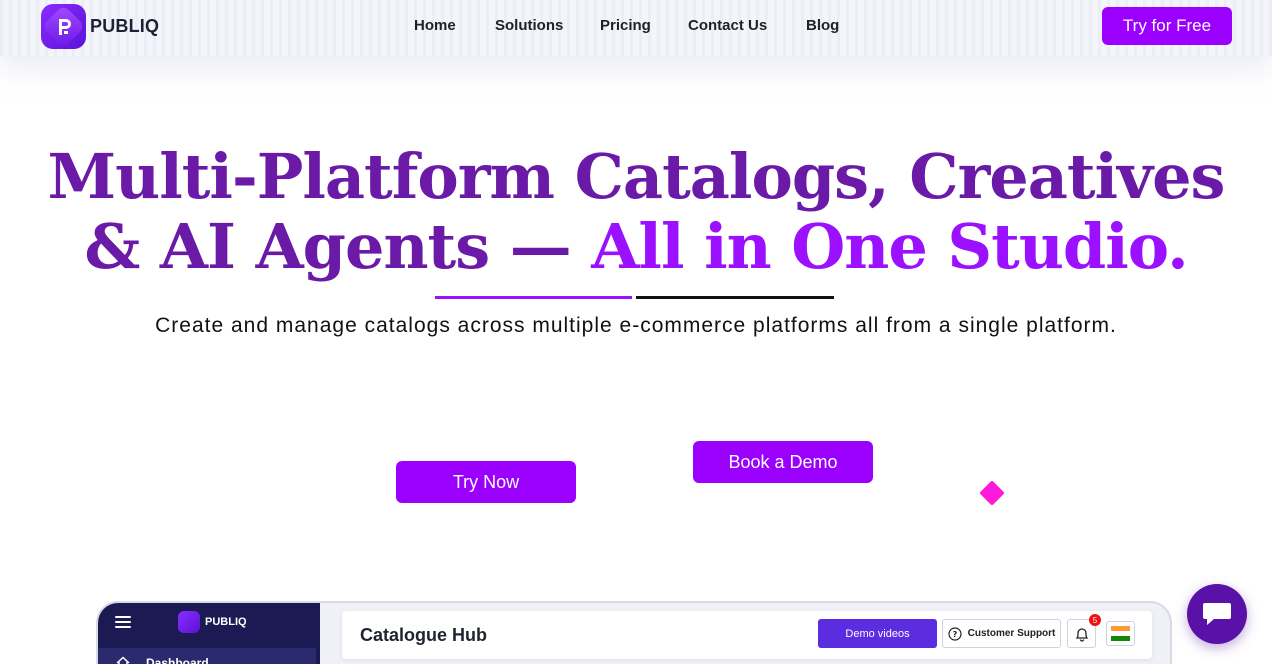  Describe the element at coordinates (783, 462) in the screenshot. I see `book-demo-button: Book a Demo` at that location.